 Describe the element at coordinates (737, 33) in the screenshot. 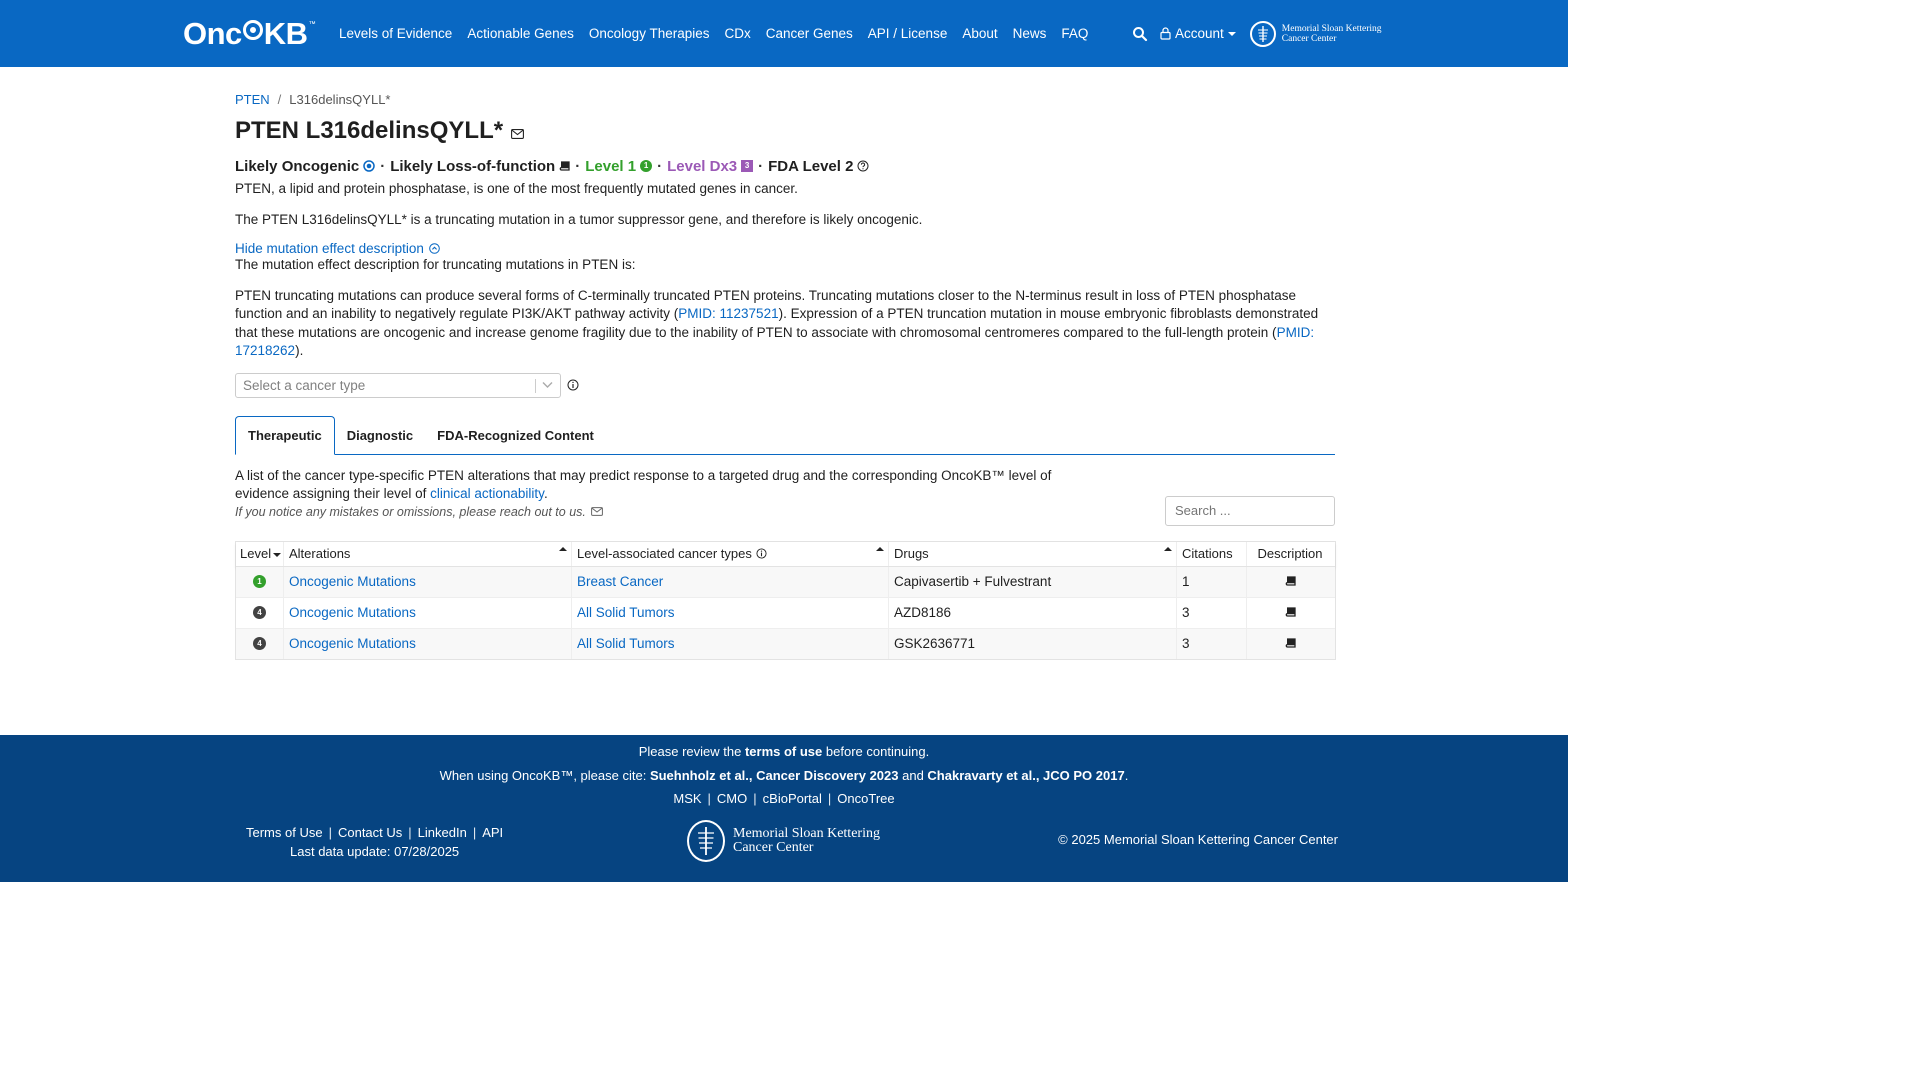

I see `nav-cdx: CDx` at that location.